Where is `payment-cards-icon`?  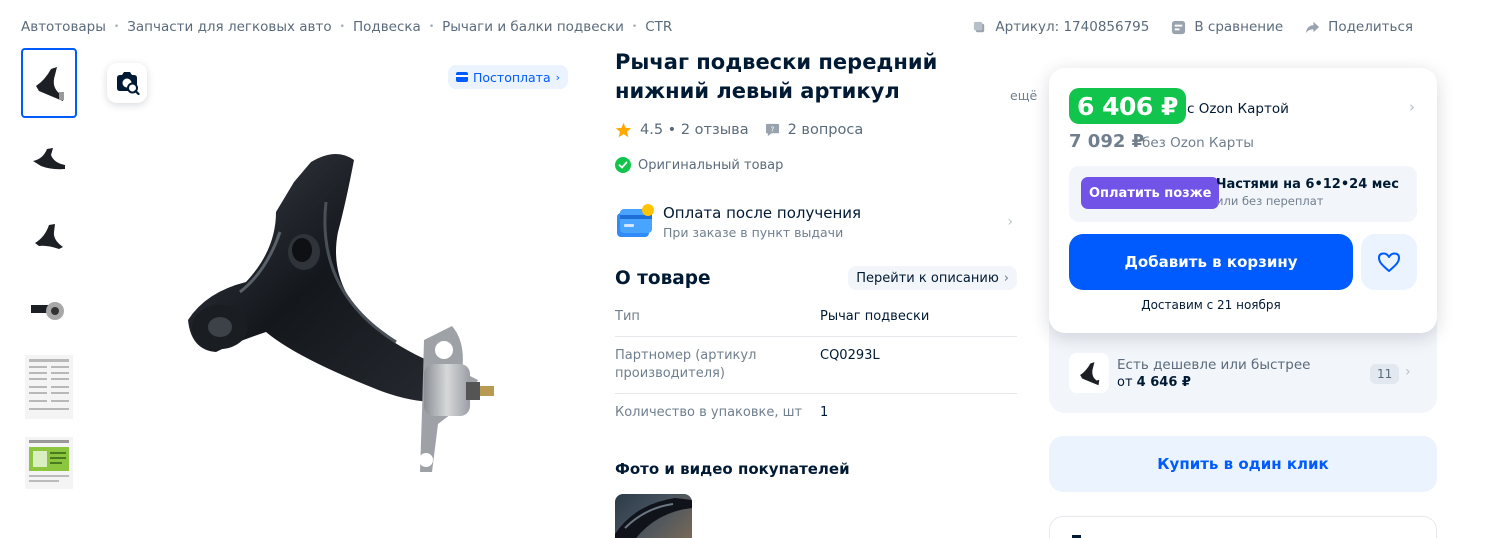
payment-cards-icon is located at coordinates (635, 220).